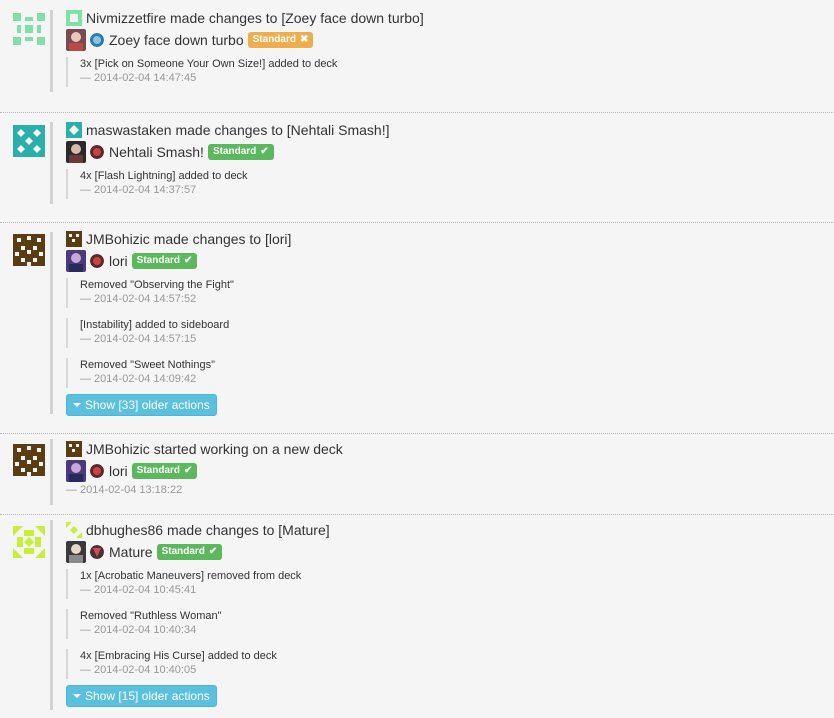 Image resolution: width=834 pixels, height=718 pixels. What do you see at coordinates (138, 190) in the screenshot?
I see `action-timestamp: — 2014-02-04 14:37:57` at bounding box center [138, 190].